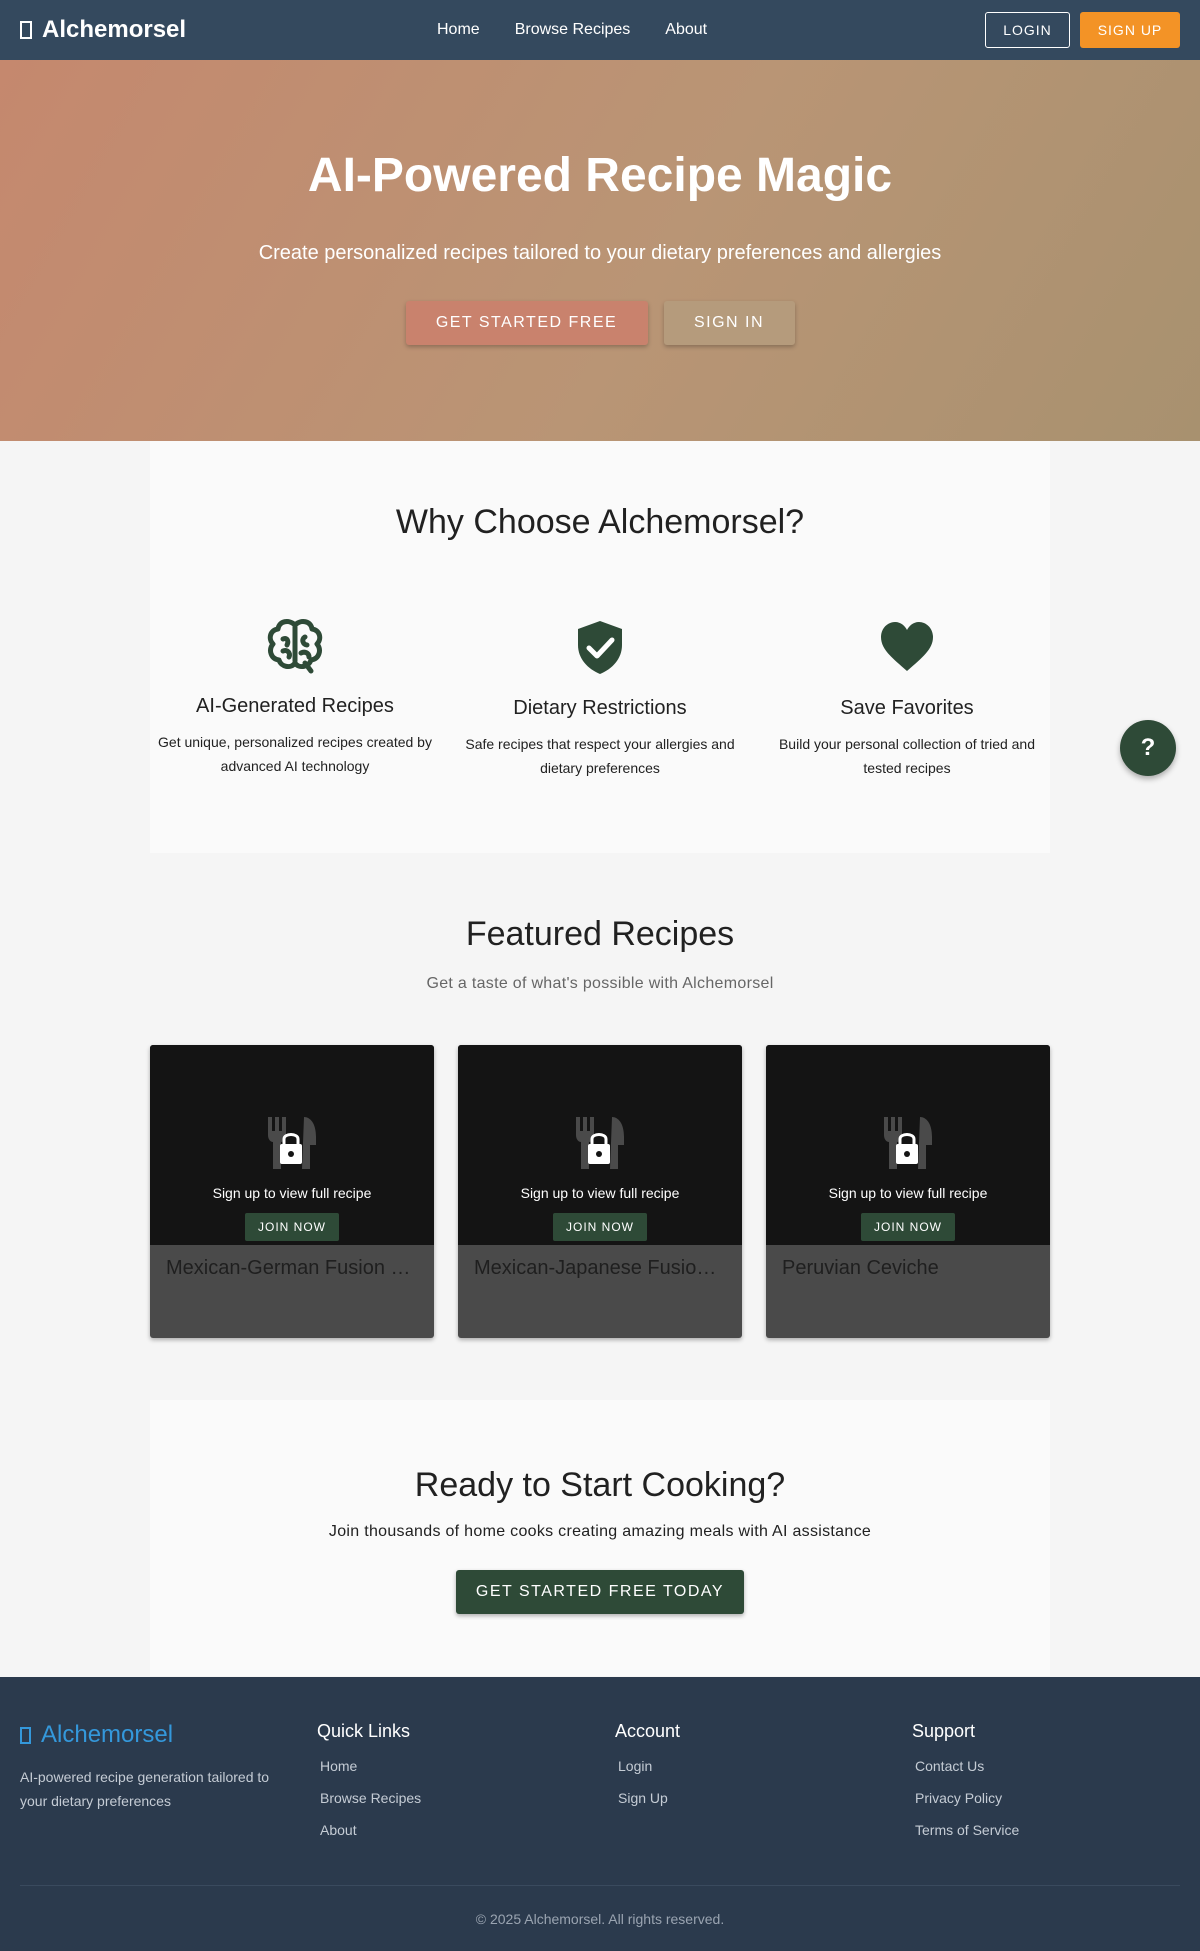 This screenshot has width=1200, height=1951. I want to click on nav-link-about: About, so click(686, 30).